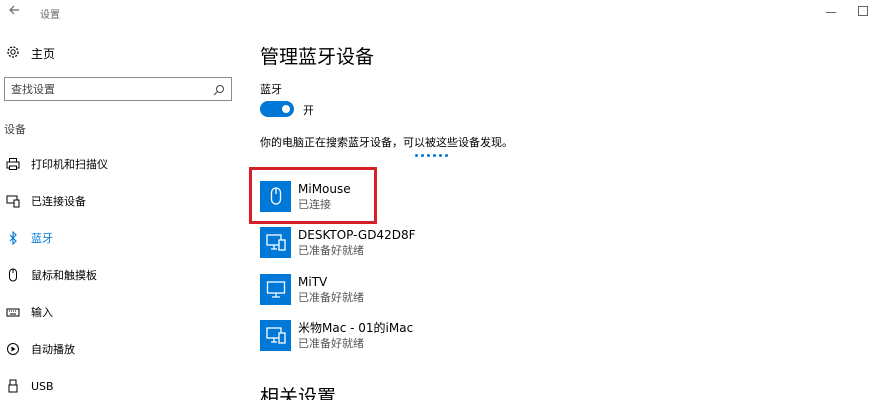  What do you see at coordinates (120, 312) in the screenshot?
I see `sidebar-item-typing: 输入` at bounding box center [120, 312].